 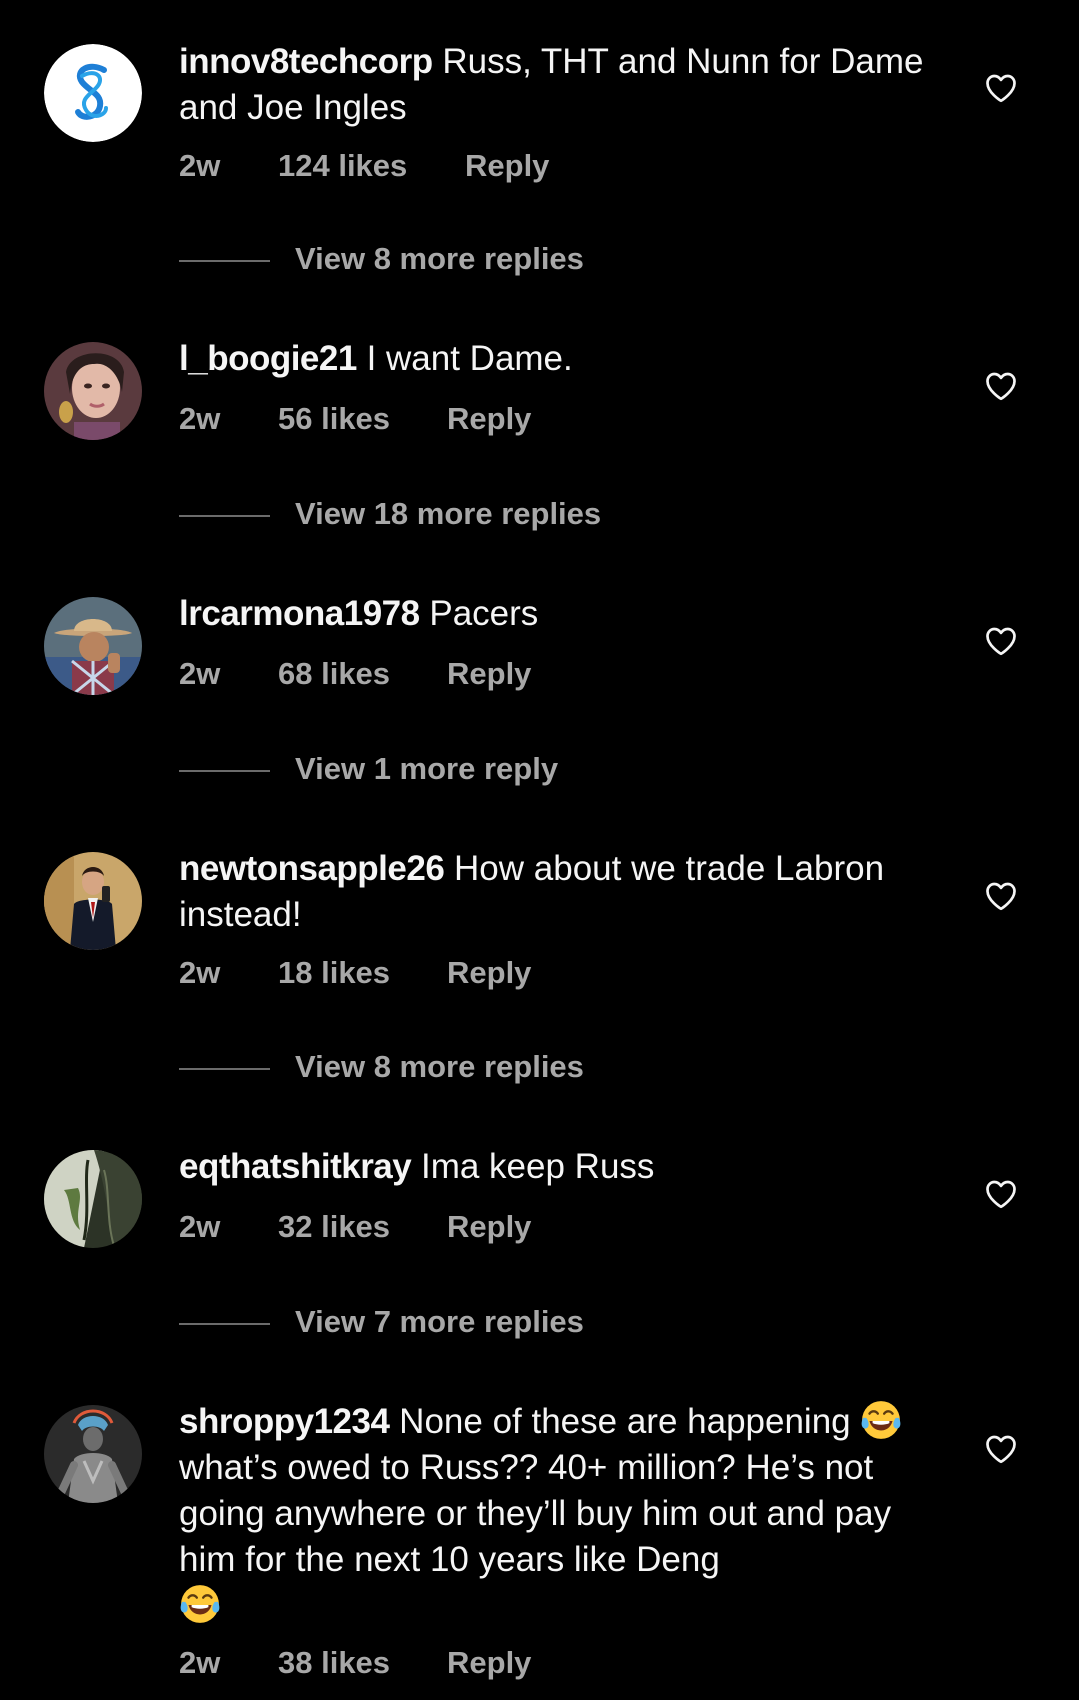 I want to click on comment-body: Ima keep Russ, so click(x=537, y=1166).